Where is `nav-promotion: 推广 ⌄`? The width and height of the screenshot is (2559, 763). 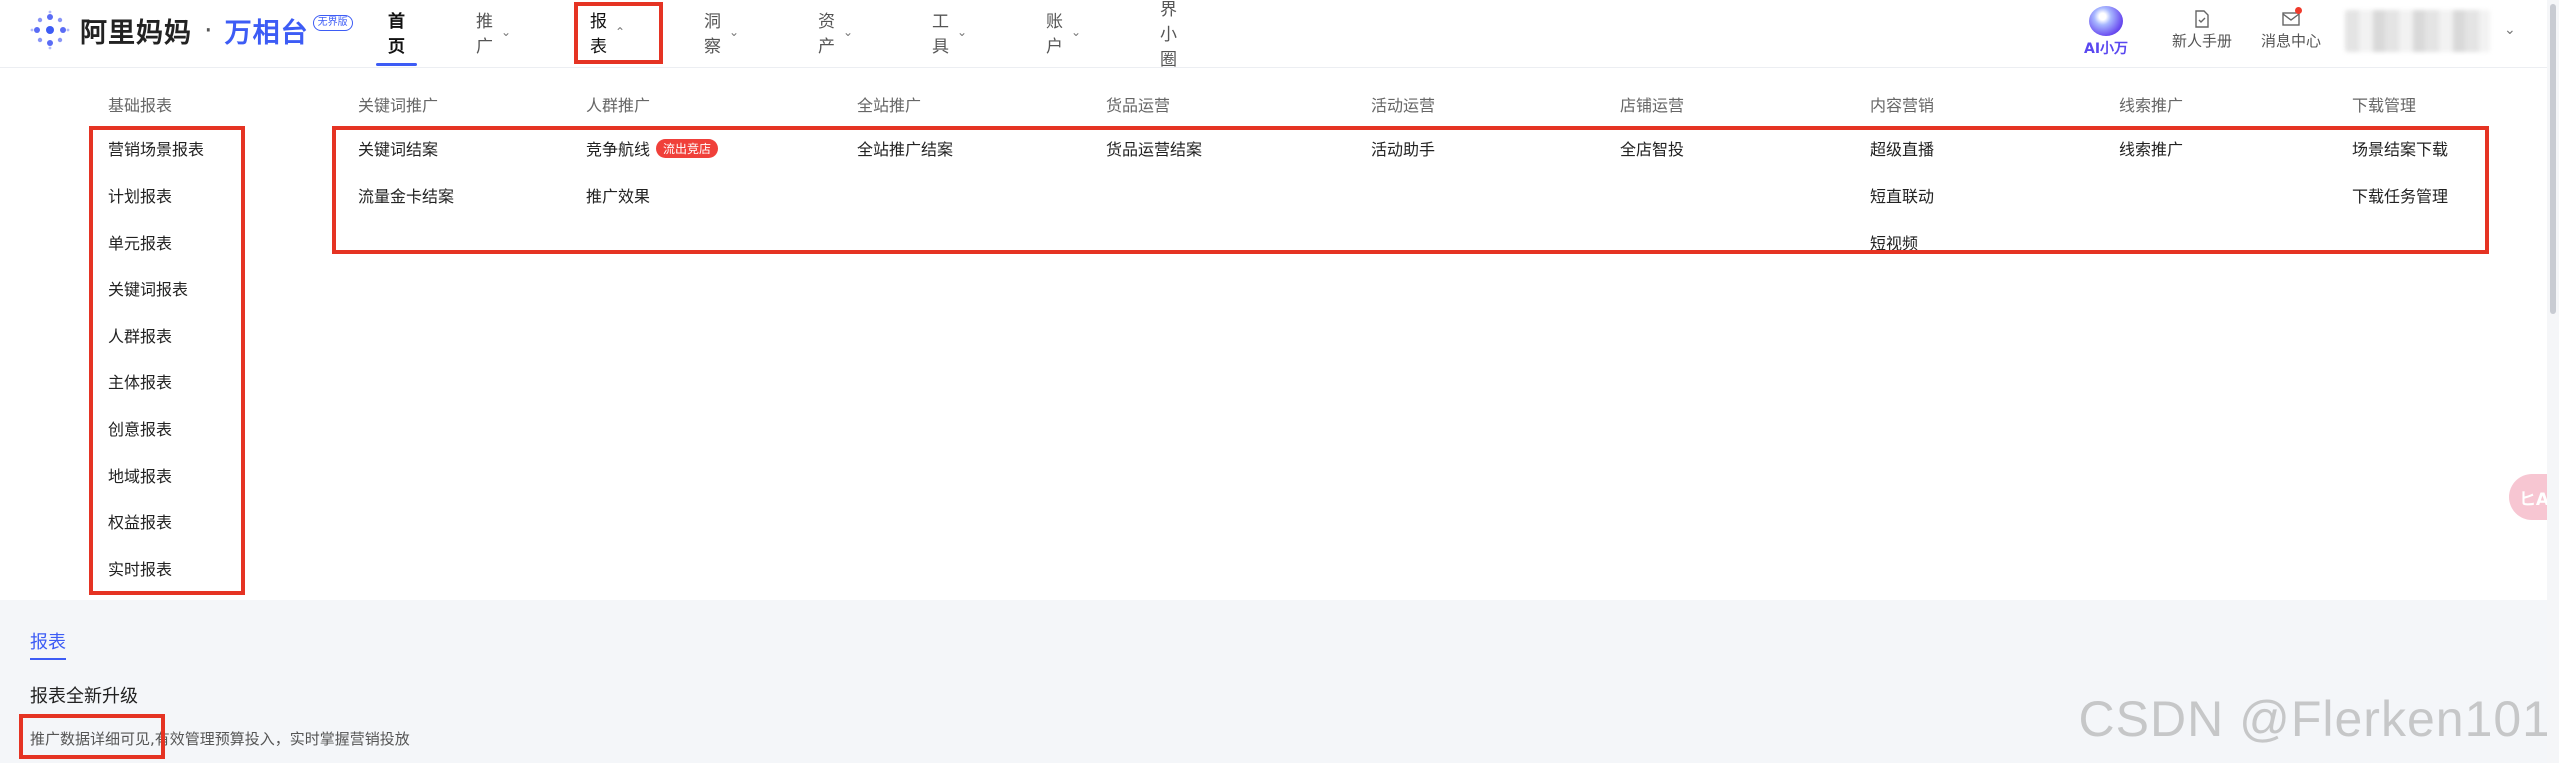
nav-promotion: 推广 ⌄ is located at coordinates (493, 32).